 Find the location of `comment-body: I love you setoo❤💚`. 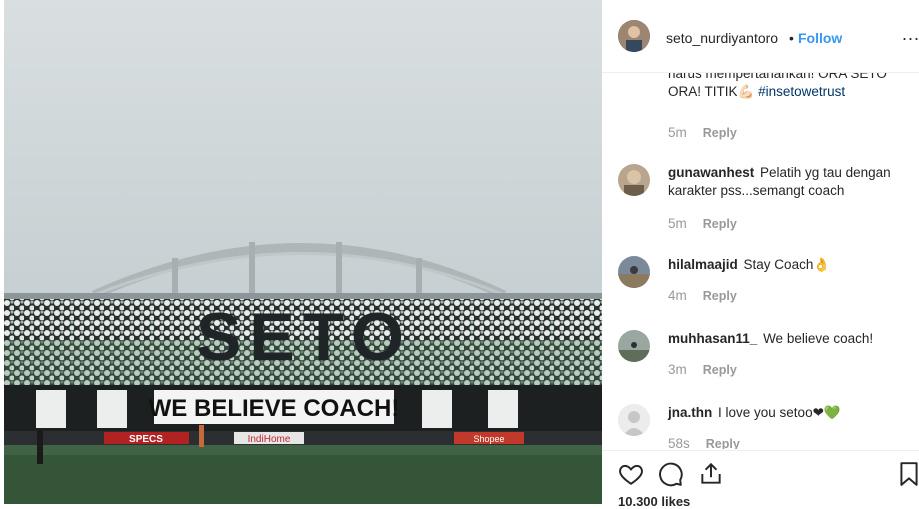

comment-body: I love you setoo❤💚 is located at coordinates (779, 412).